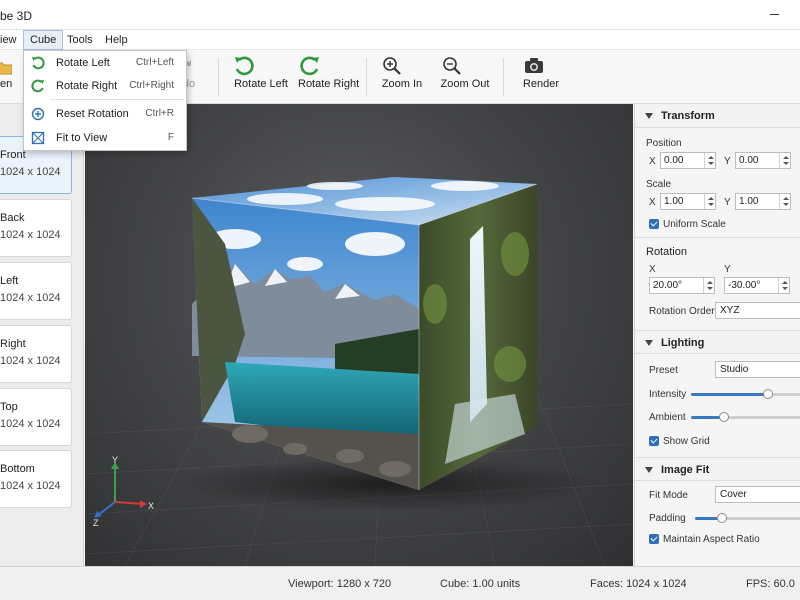 Image resolution: width=800 pixels, height=600 pixels. I want to click on rotate-left-button: Rotate Left, so click(261, 77).